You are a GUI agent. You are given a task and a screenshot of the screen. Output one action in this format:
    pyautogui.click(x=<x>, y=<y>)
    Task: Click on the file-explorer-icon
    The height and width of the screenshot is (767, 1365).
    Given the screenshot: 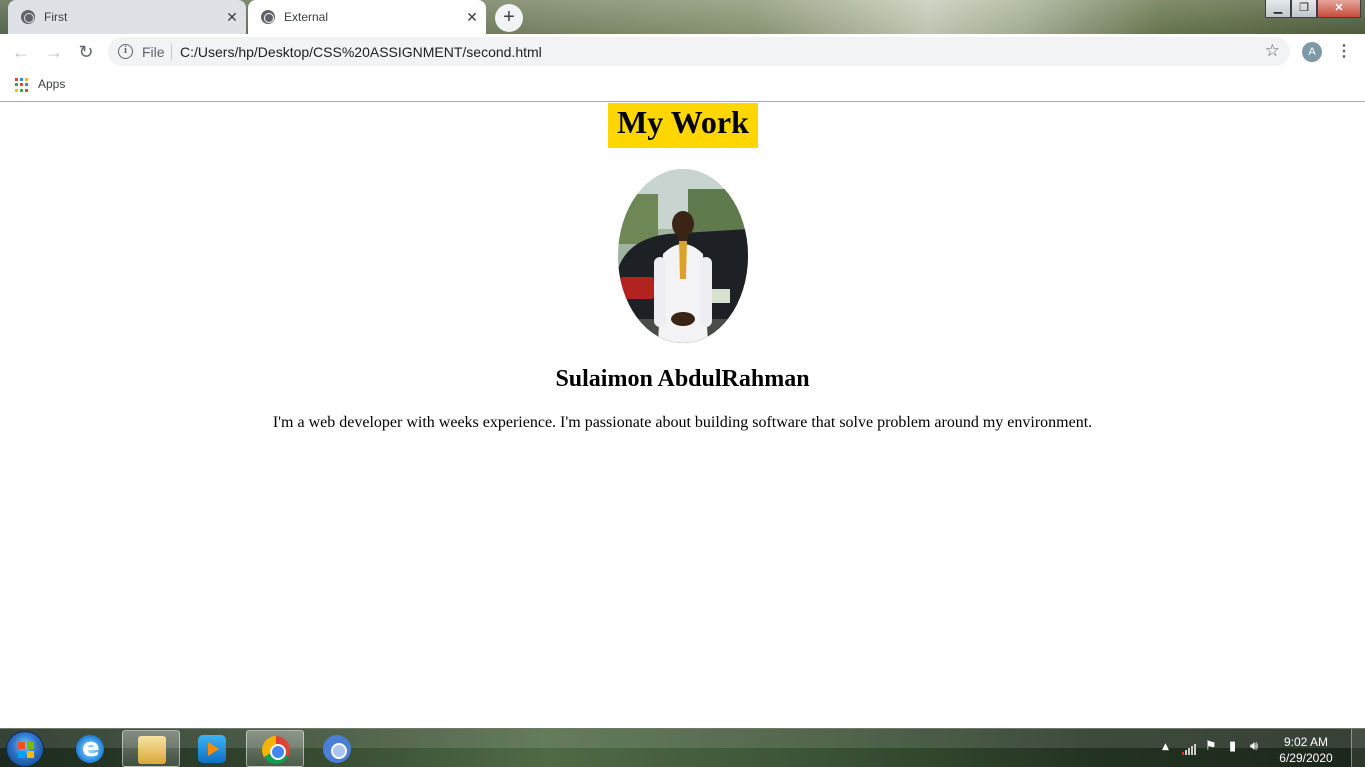 What is the action you would take?
    pyautogui.click(x=152, y=750)
    